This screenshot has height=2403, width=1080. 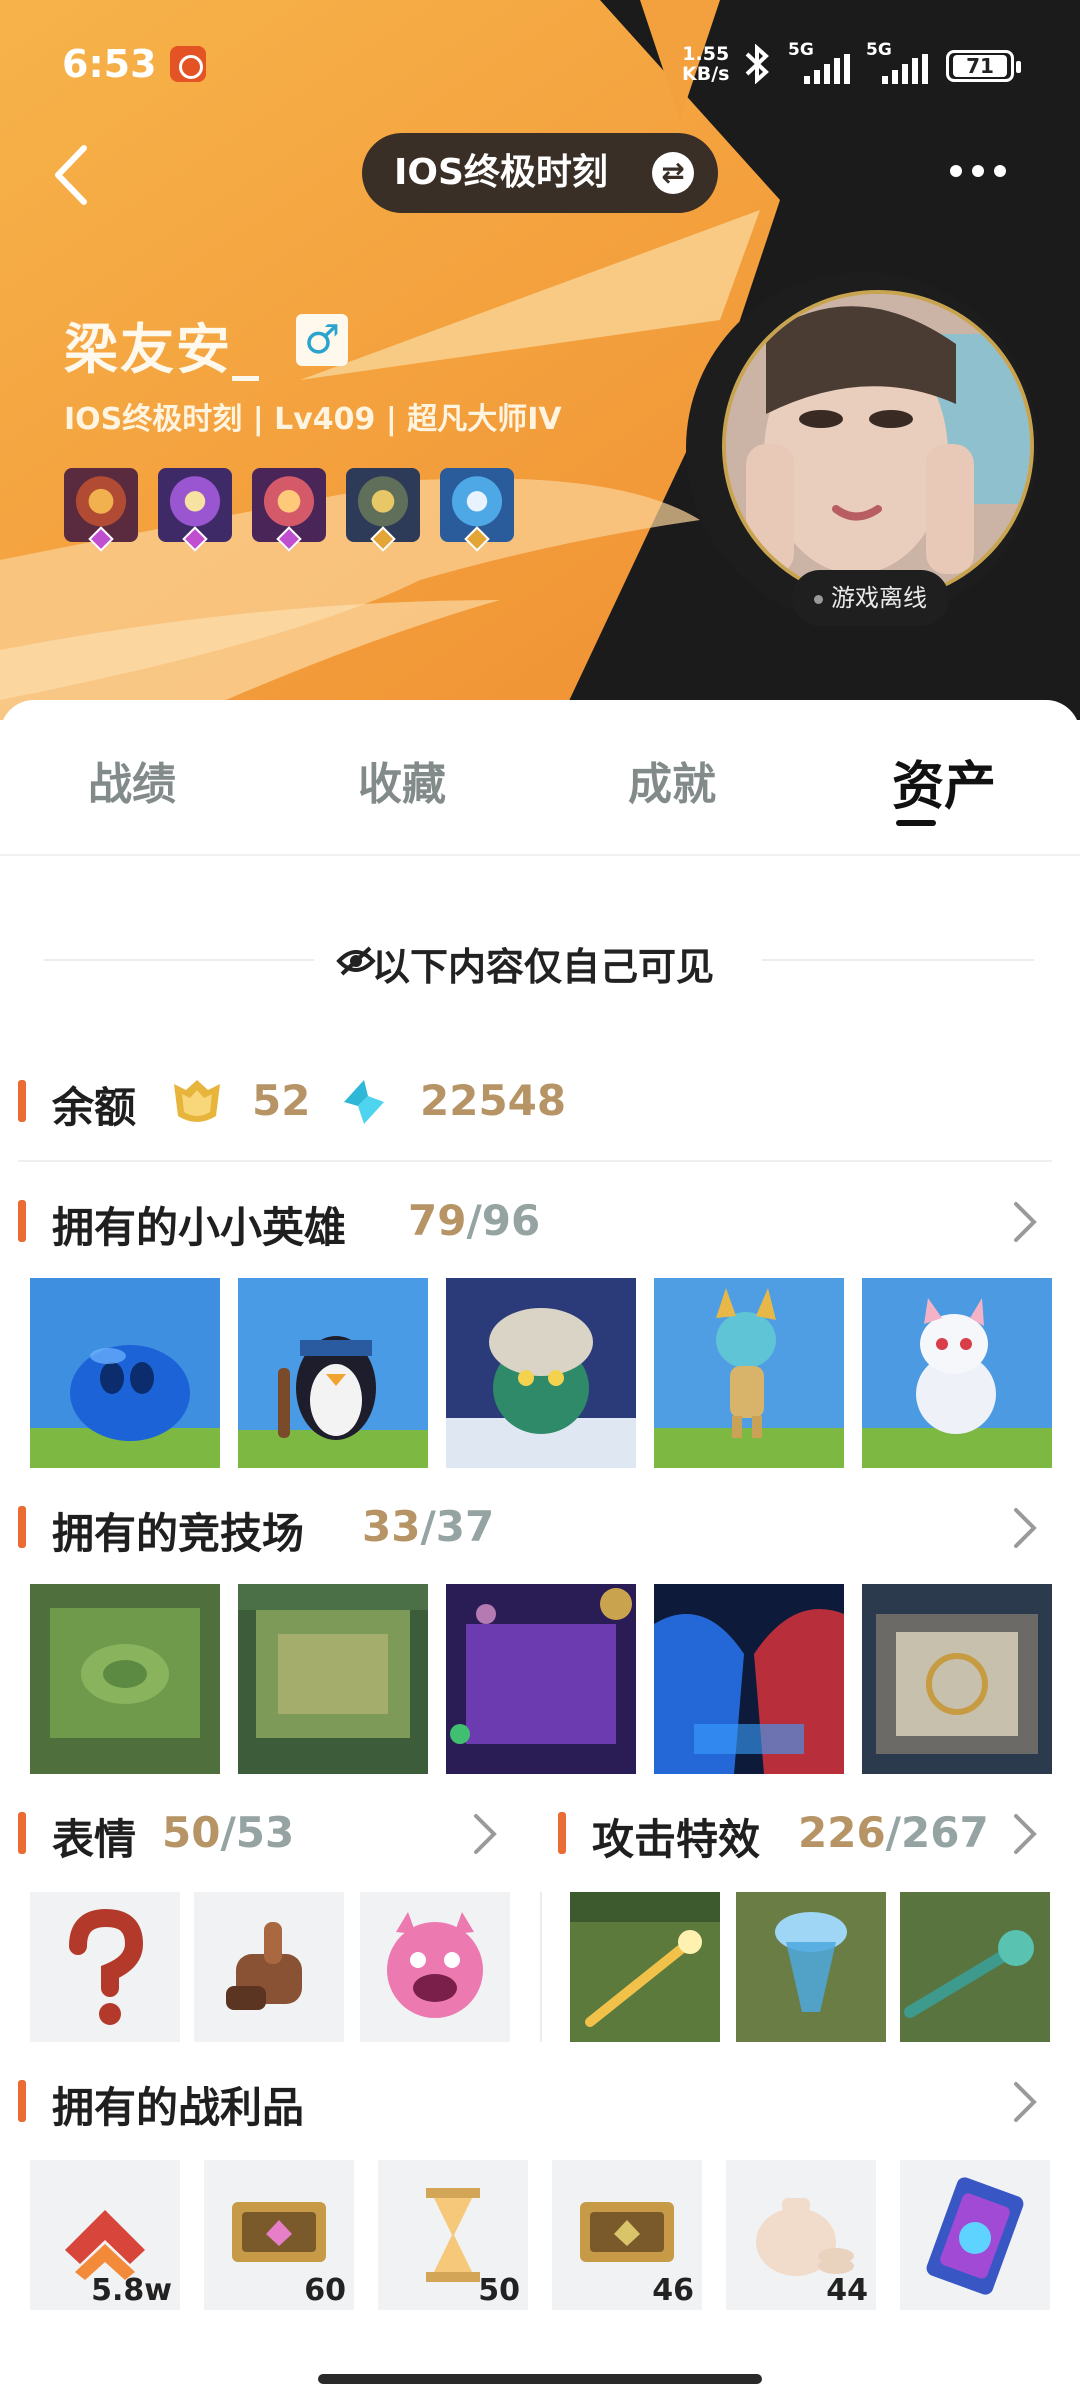 What do you see at coordinates (199, 1227) in the screenshot?
I see `legends-title: 拥有的小小英雄` at bounding box center [199, 1227].